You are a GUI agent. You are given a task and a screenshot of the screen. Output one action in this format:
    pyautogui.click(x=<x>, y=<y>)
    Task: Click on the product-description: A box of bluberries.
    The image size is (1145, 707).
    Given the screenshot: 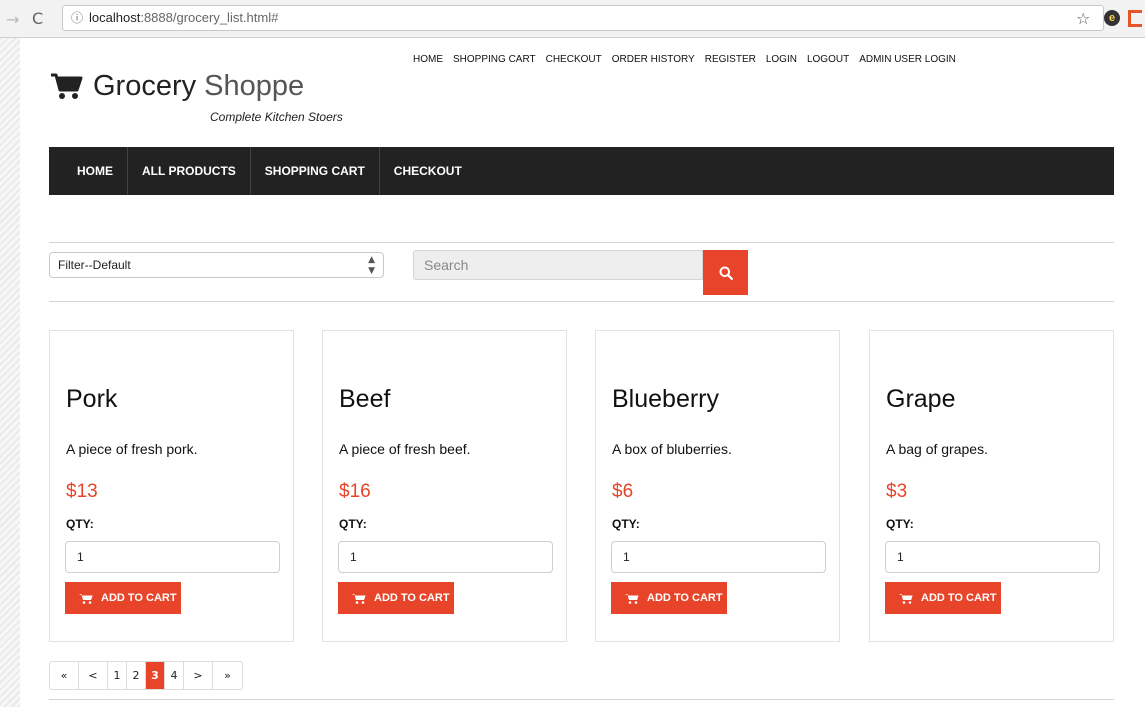 What is the action you would take?
    pyautogui.click(x=672, y=449)
    